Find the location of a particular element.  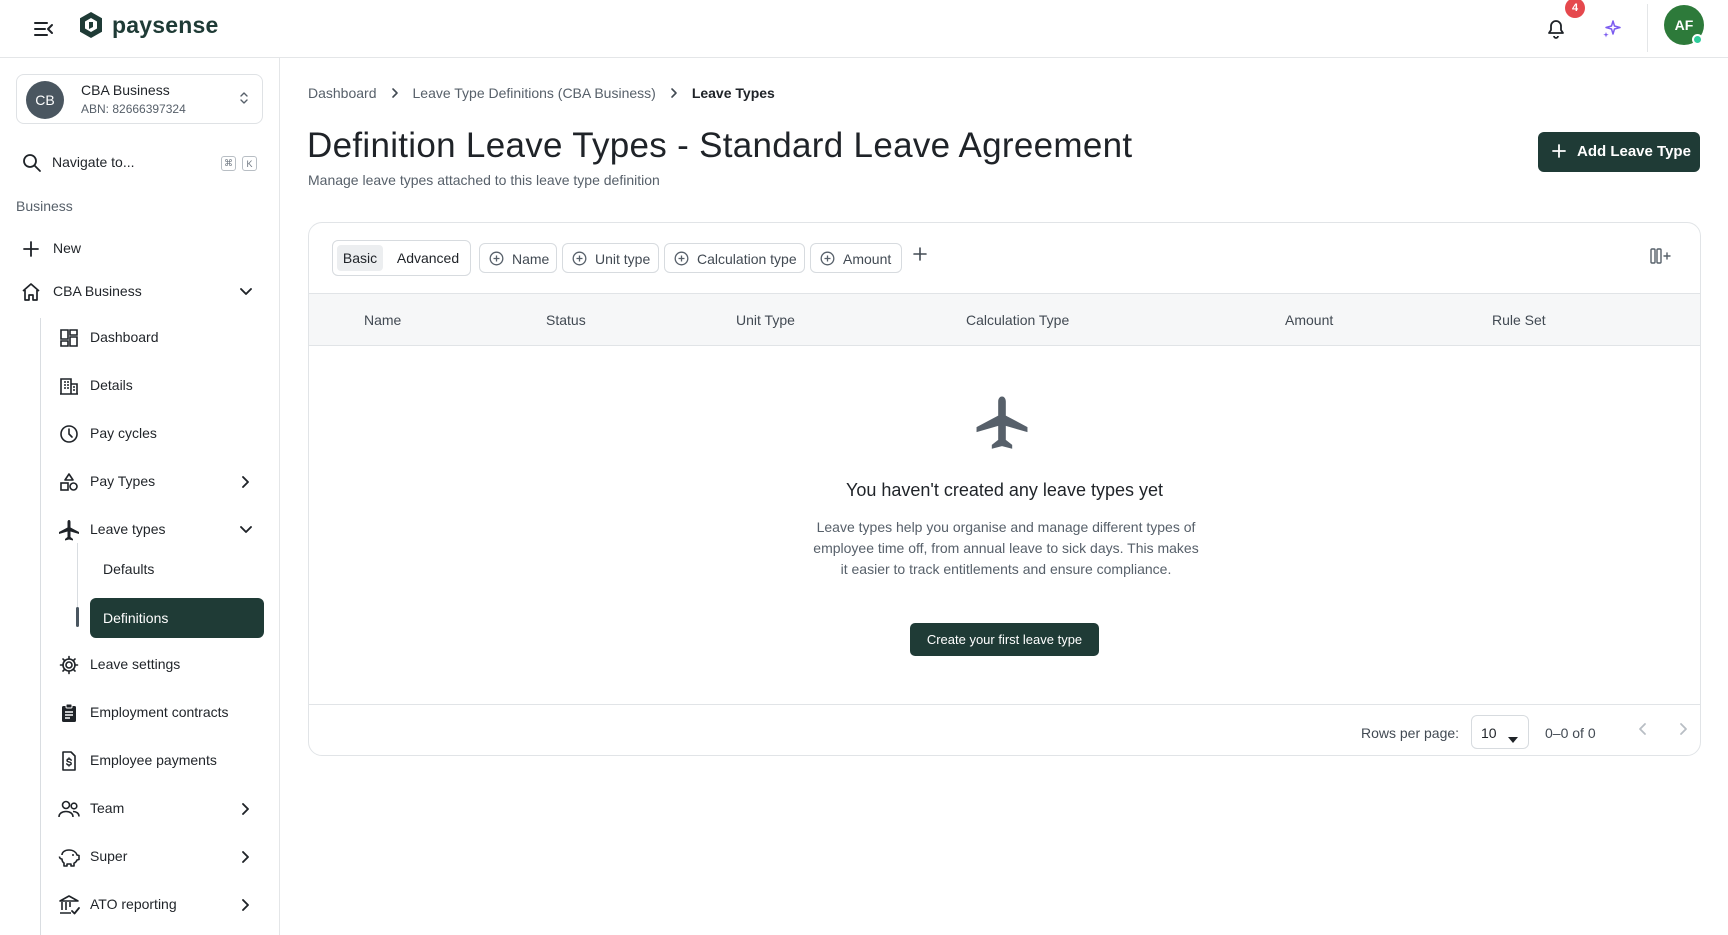

sidebar-item-label: Pay cycles is located at coordinates (123, 433).